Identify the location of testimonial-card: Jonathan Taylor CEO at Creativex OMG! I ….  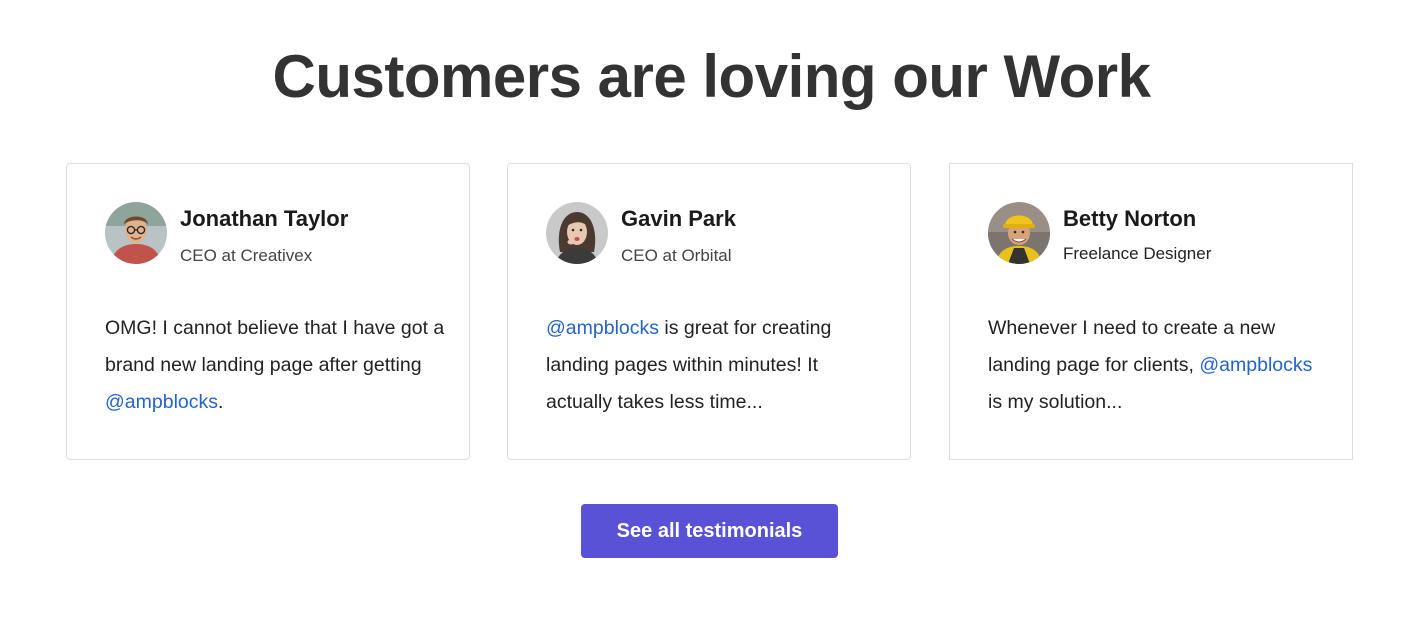
(268, 311).